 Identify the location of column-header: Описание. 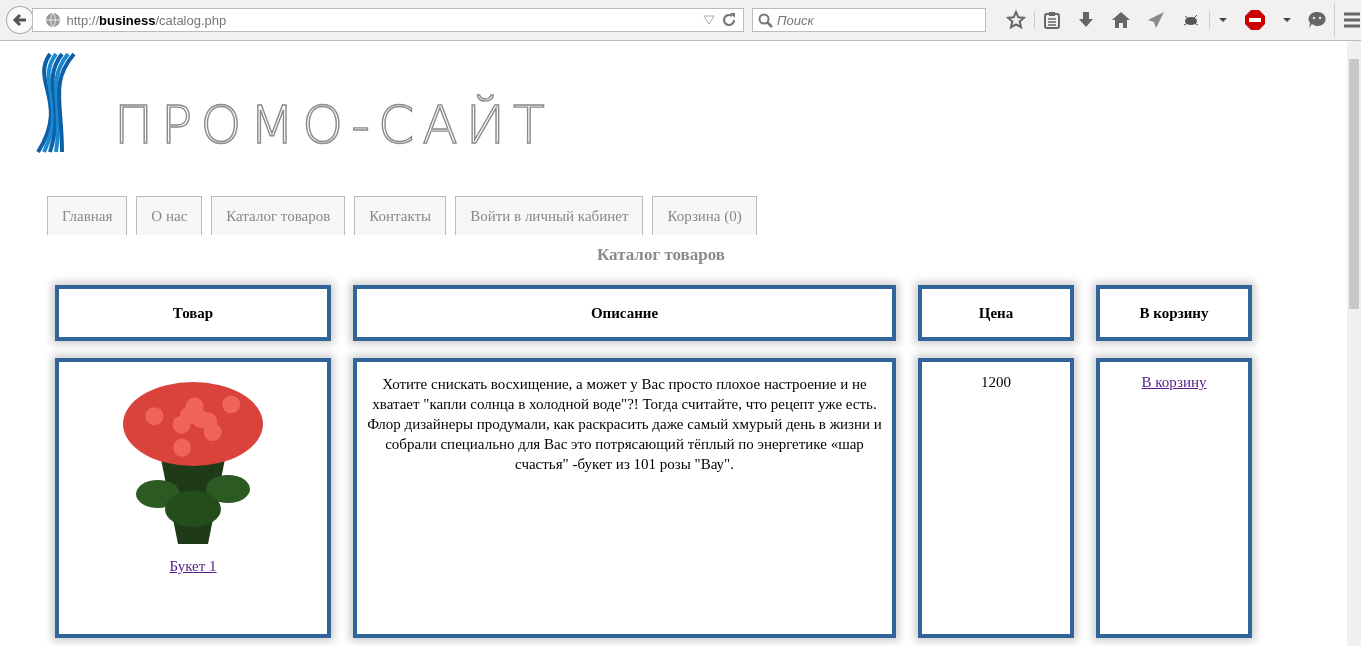
(624, 313).